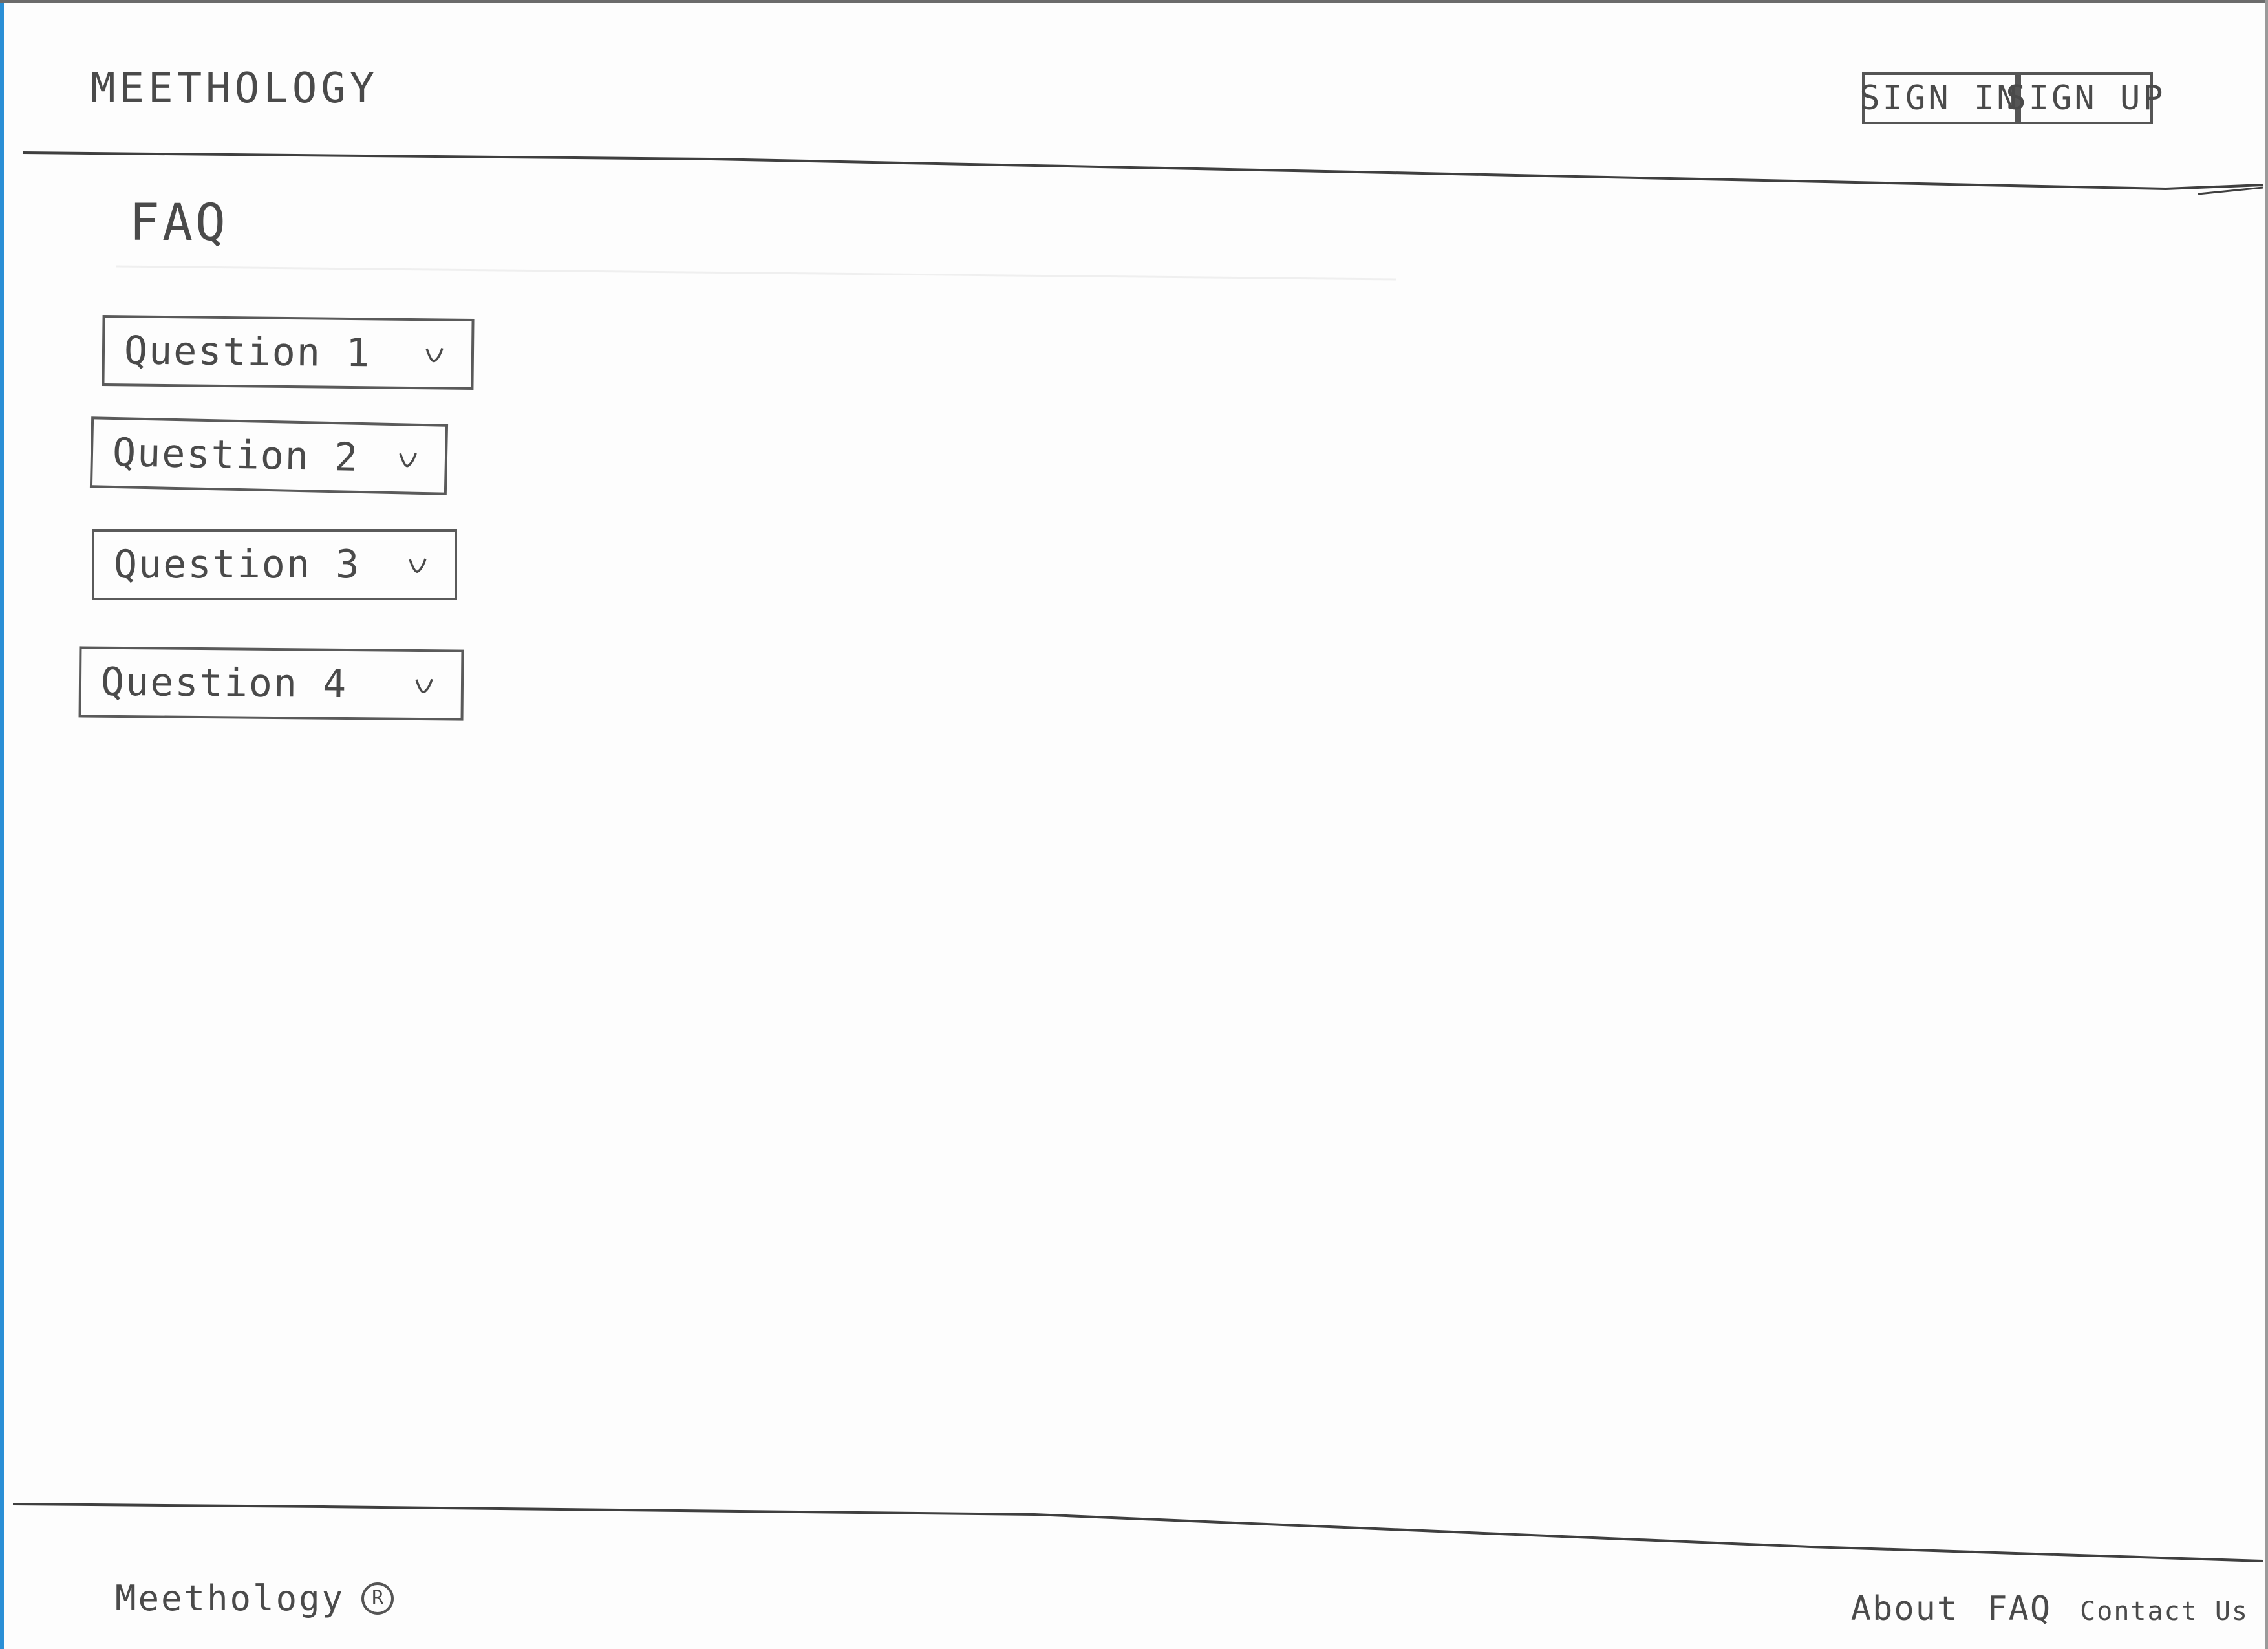 This screenshot has width=2268, height=1649. What do you see at coordinates (377, 1598) in the screenshot?
I see `registered-mark-icon: R` at bounding box center [377, 1598].